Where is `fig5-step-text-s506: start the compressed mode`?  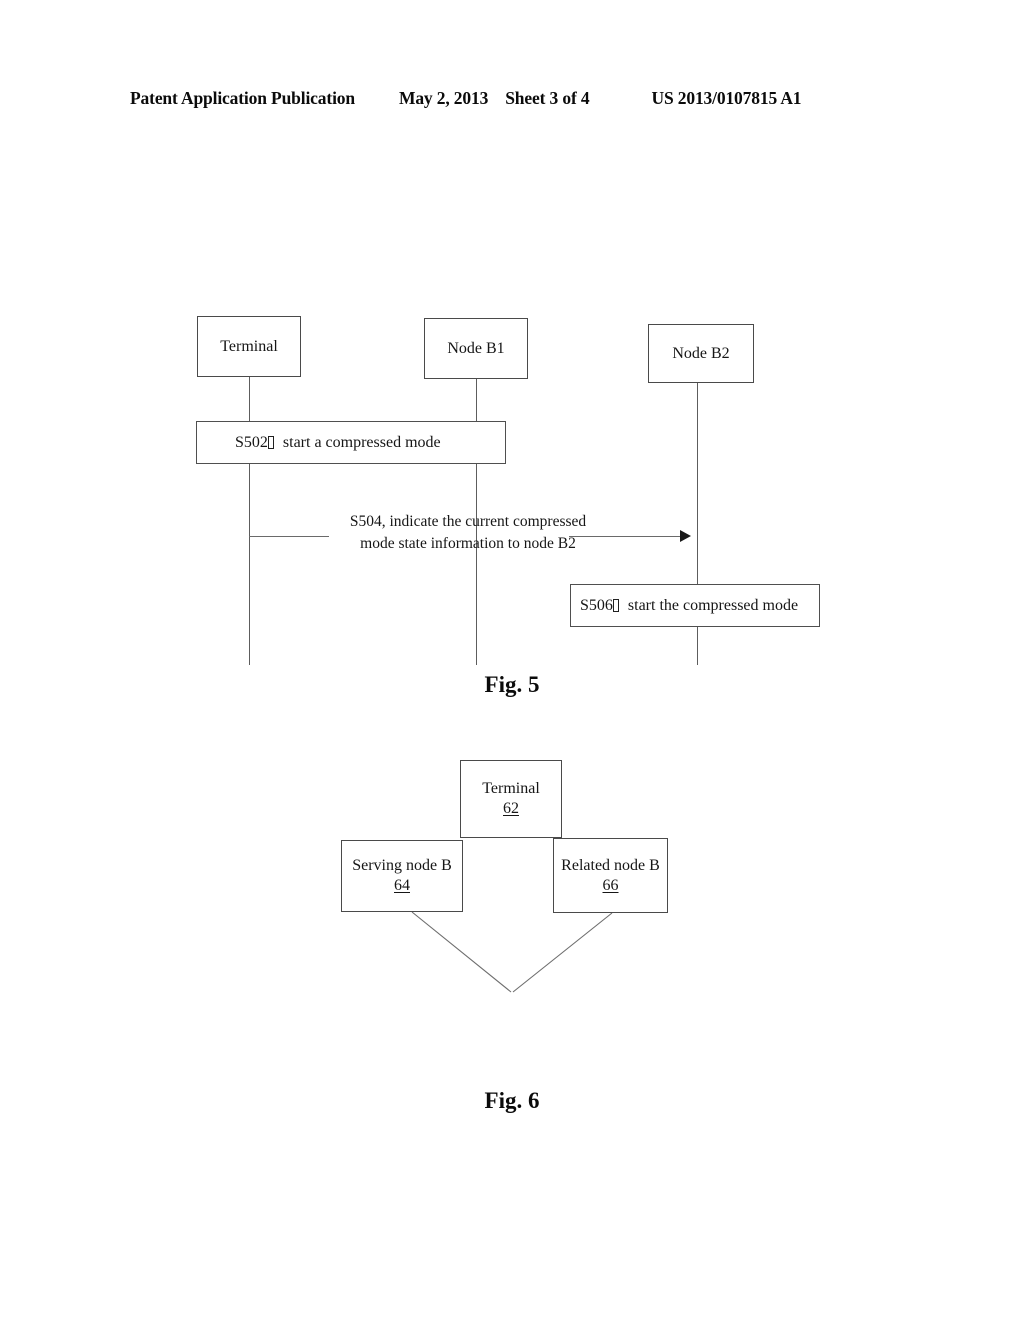 fig5-step-text-s506: start the compressed mode is located at coordinates (713, 605).